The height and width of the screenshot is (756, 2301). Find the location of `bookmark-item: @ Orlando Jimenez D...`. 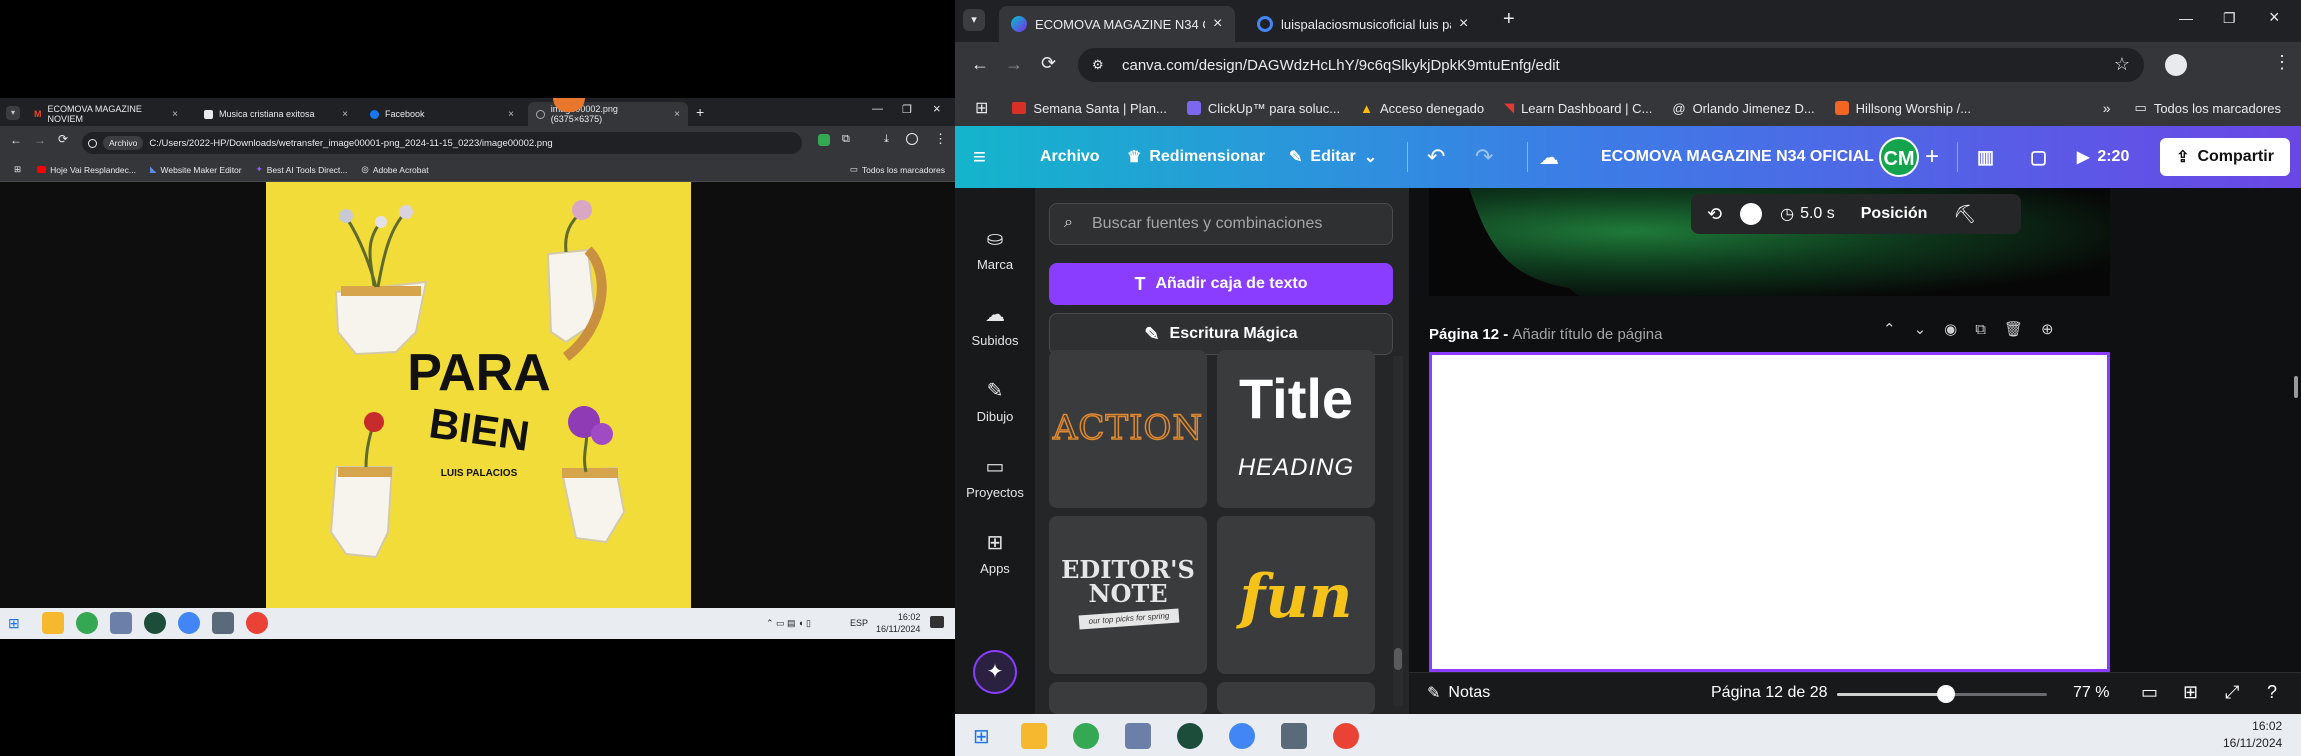

bookmark-item: @ Orlando Jimenez D... is located at coordinates (1743, 108).